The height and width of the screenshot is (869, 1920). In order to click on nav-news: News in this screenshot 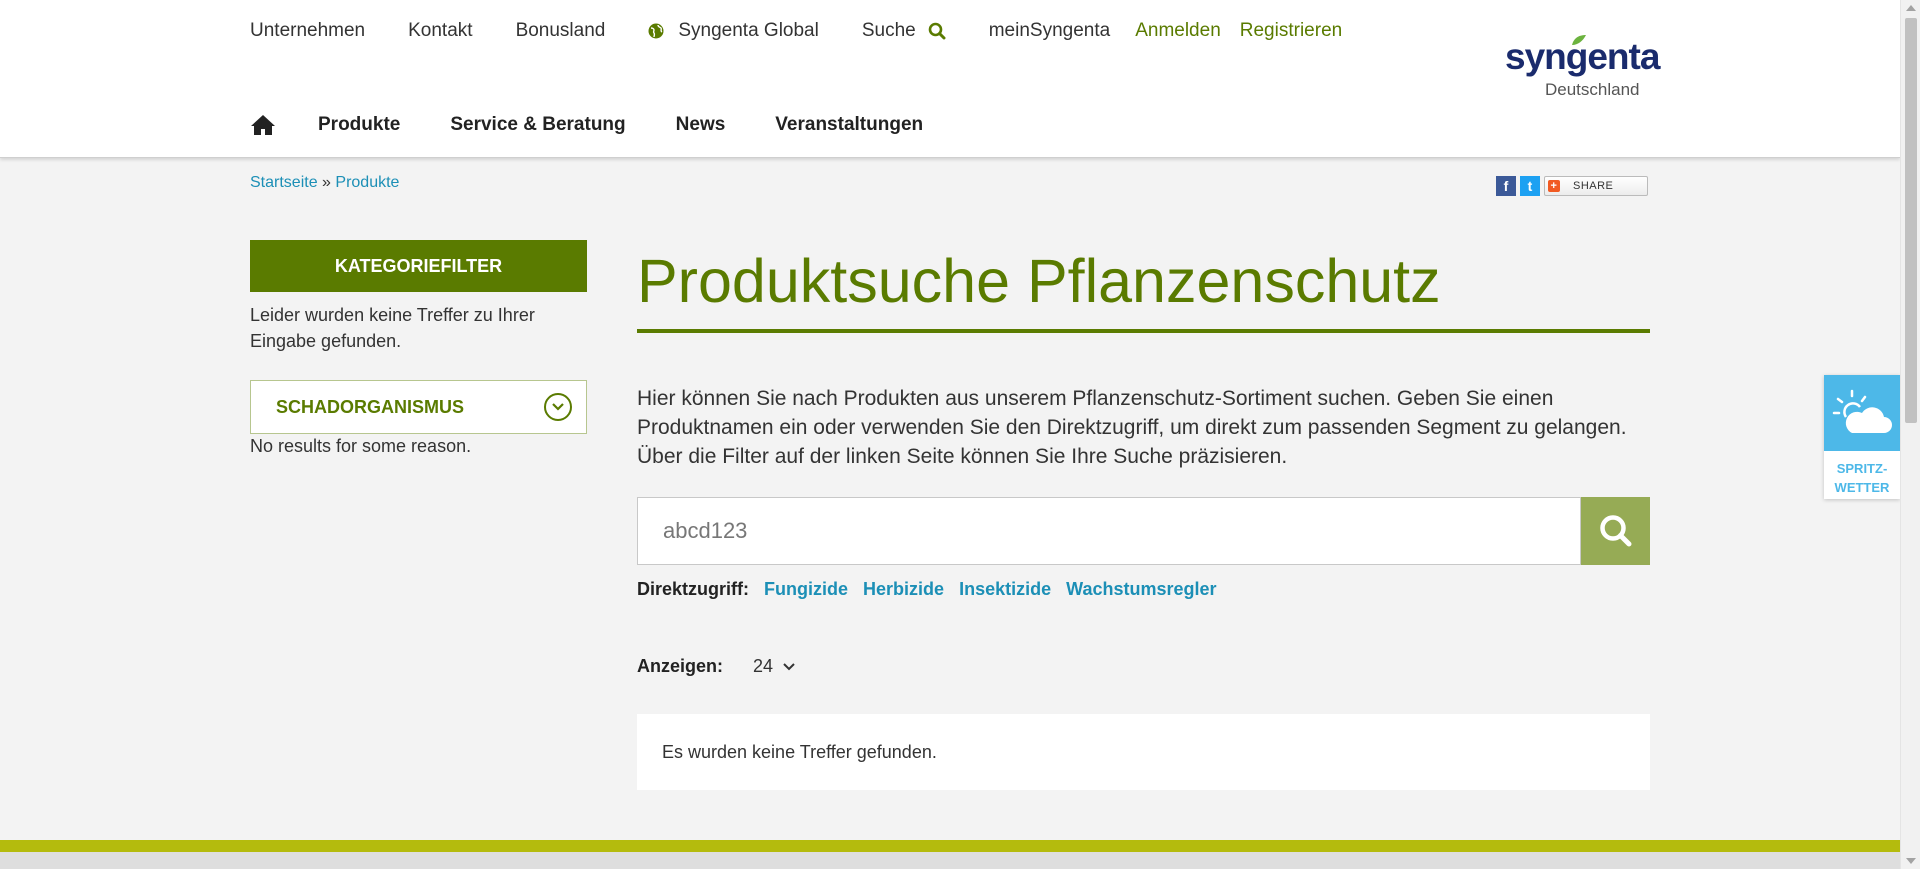, I will do `click(701, 125)`.